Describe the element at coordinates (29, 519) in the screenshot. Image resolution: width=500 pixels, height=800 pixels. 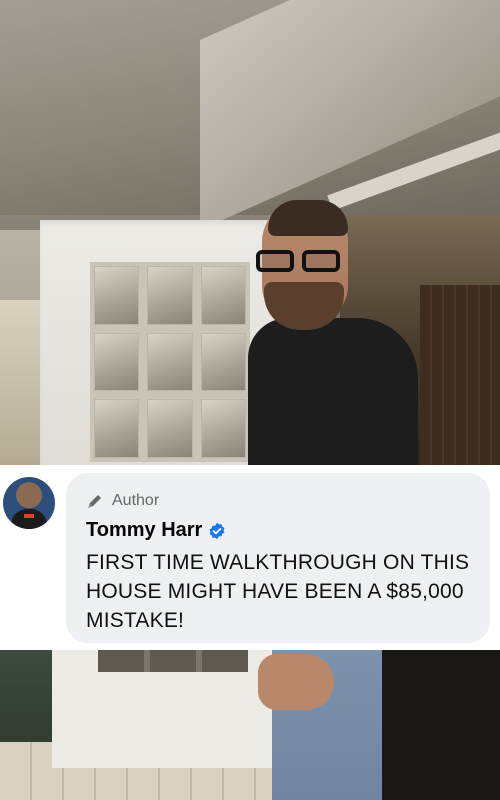
I see `avatar-shirt` at that location.